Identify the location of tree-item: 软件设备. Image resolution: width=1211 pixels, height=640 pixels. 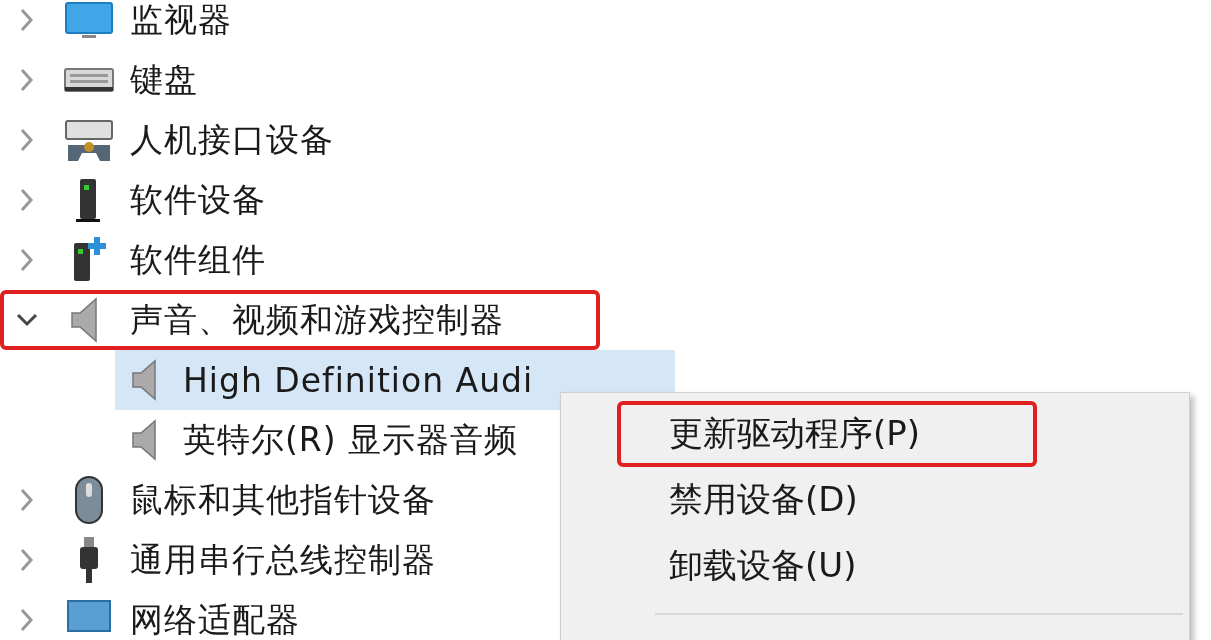
(198, 200).